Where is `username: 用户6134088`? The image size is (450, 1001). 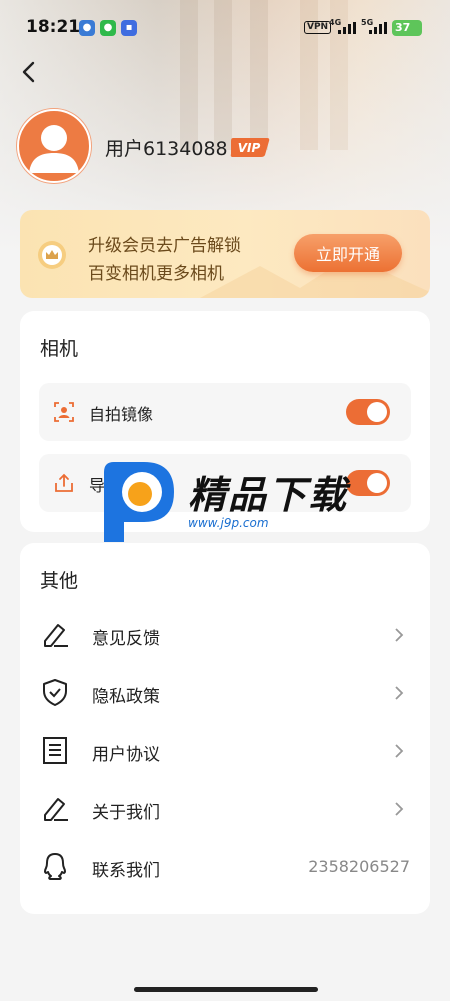
username: 用户6134088 is located at coordinates (166, 149).